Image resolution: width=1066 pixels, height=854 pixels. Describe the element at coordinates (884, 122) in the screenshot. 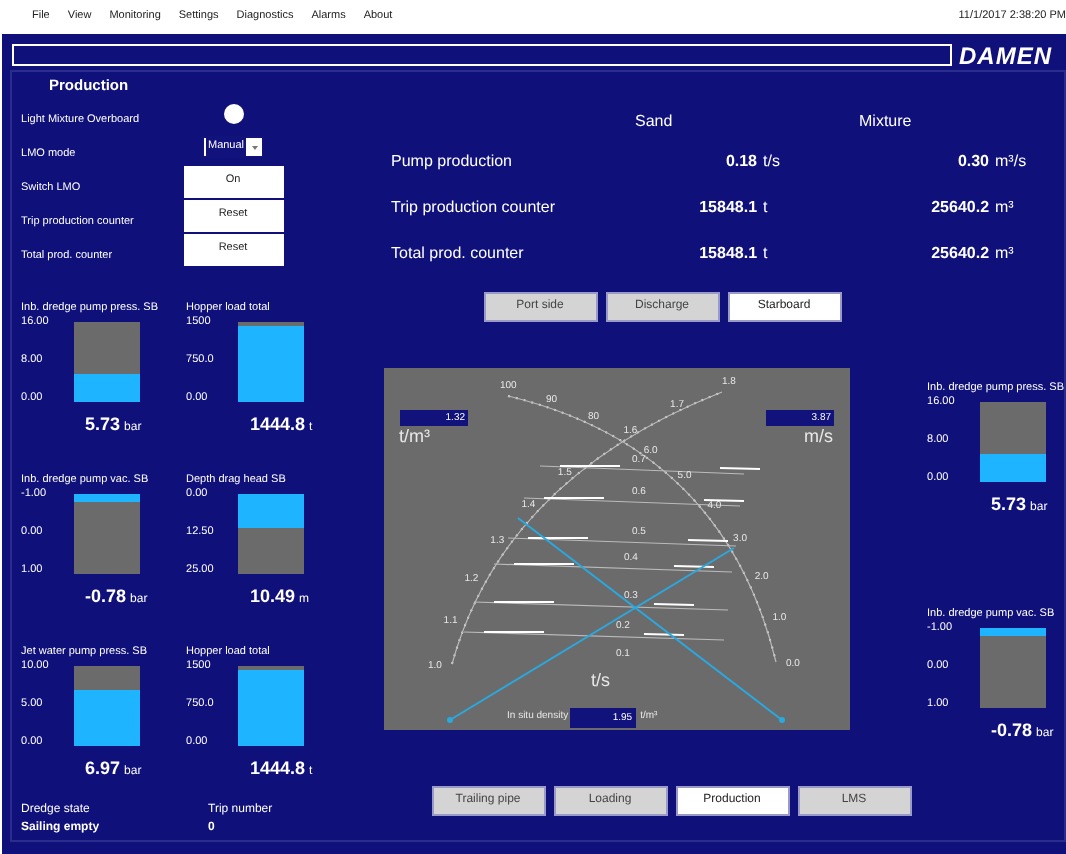

I see `column-header: Mixture` at that location.